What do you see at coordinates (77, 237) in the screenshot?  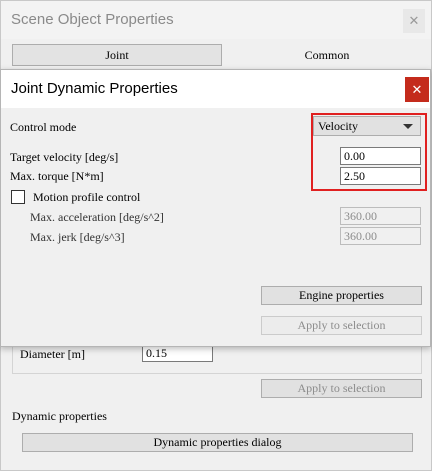 I see `max-jerk-label: Max. jerk [deg/s^3]` at bounding box center [77, 237].